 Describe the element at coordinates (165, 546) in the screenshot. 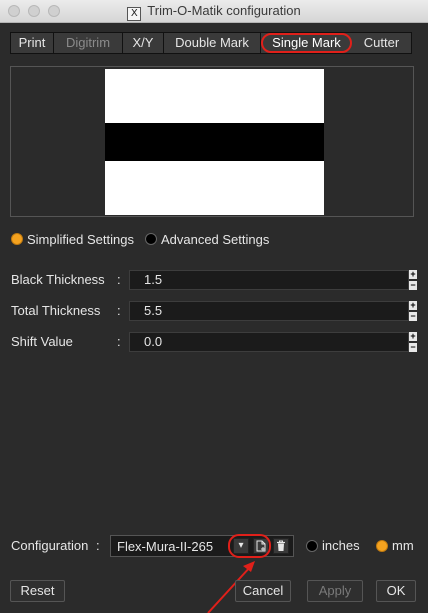

I see `configuration-value: Flex-Mura-II-265` at that location.